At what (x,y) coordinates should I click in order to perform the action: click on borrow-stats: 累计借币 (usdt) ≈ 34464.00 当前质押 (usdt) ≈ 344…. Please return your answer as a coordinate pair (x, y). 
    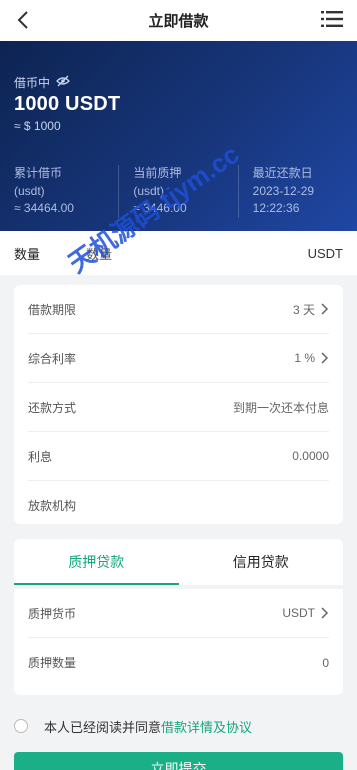
    Looking at the image, I should click on (178, 191).